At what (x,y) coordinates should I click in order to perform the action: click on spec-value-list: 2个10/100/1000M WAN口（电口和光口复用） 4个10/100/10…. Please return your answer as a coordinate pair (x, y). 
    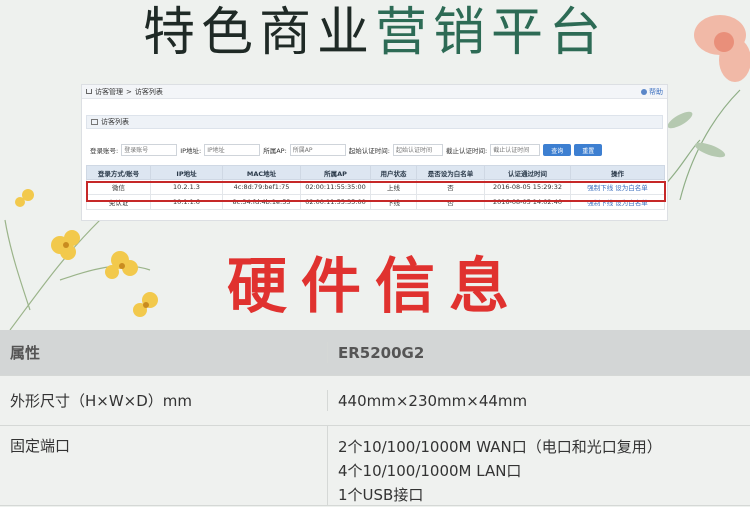
    Looking at the image, I should click on (539, 465).